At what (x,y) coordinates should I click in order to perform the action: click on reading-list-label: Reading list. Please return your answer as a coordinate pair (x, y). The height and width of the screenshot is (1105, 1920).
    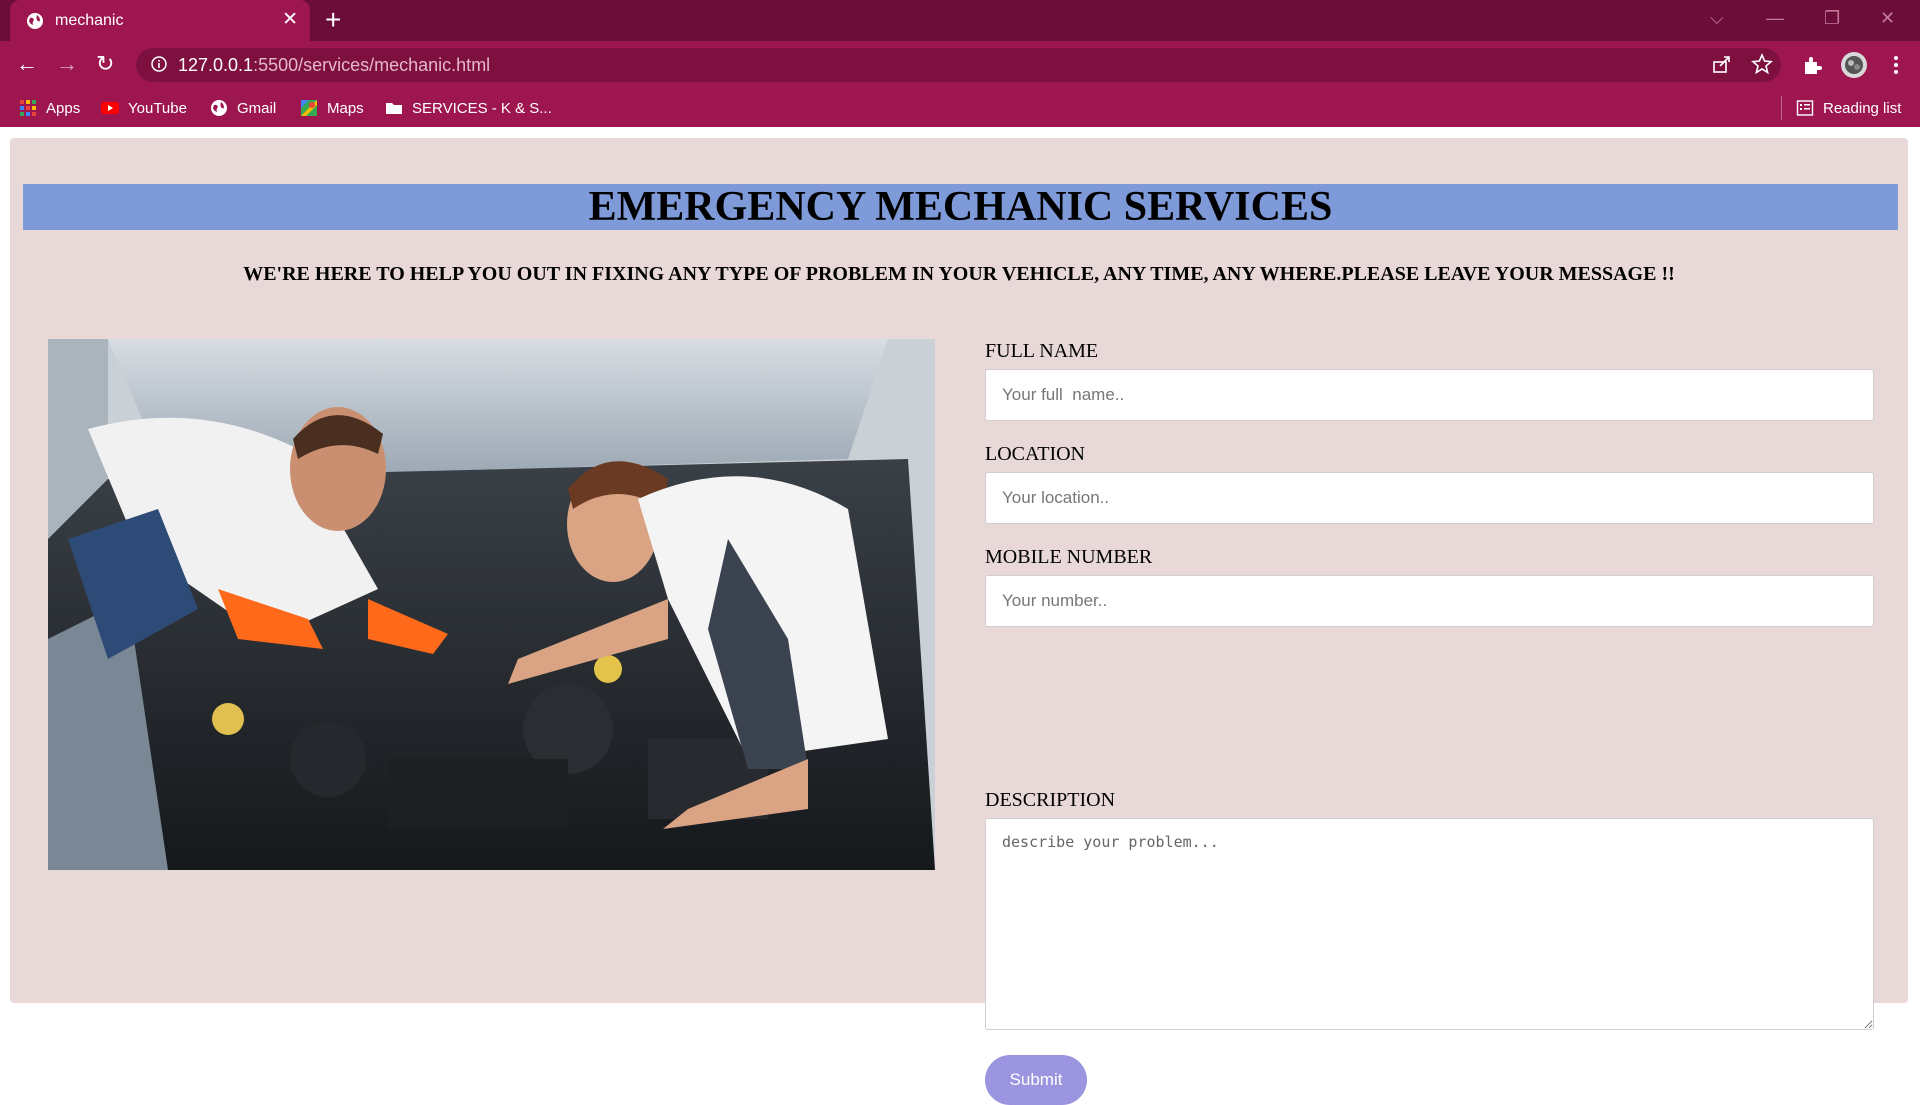
    Looking at the image, I should click on (1862, 108).